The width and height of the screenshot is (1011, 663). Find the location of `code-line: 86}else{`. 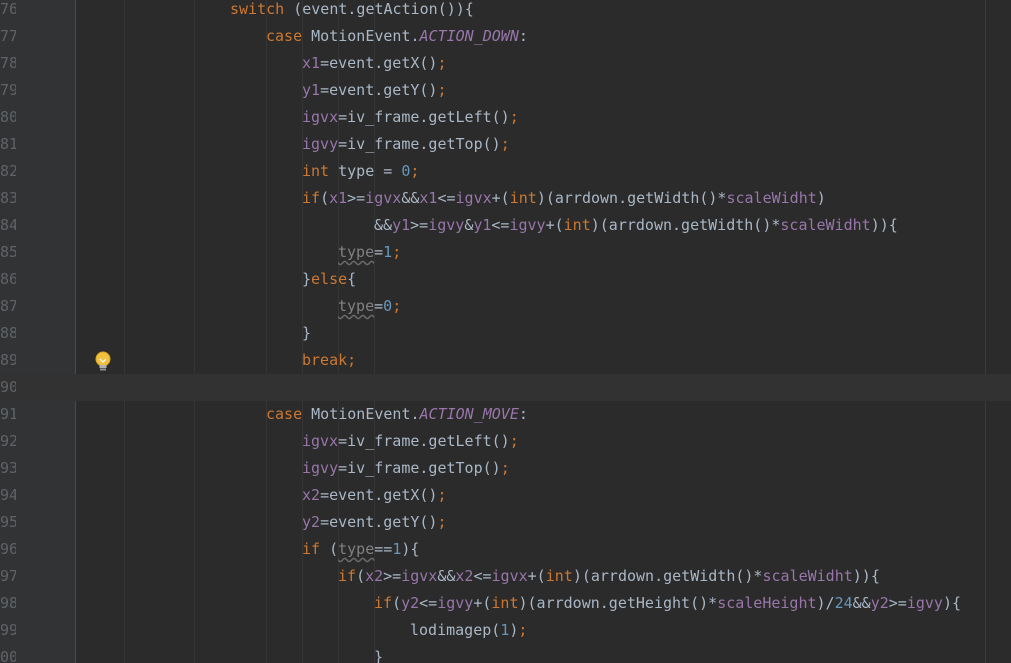

code-line: 86}else{ is located at coordinates (505, 279).